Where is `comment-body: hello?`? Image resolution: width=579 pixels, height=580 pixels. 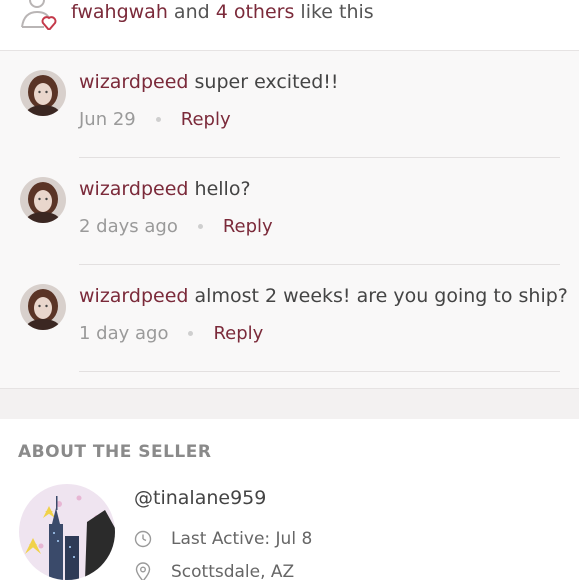
comment-body: hello? is located at coordinates (222, 189).